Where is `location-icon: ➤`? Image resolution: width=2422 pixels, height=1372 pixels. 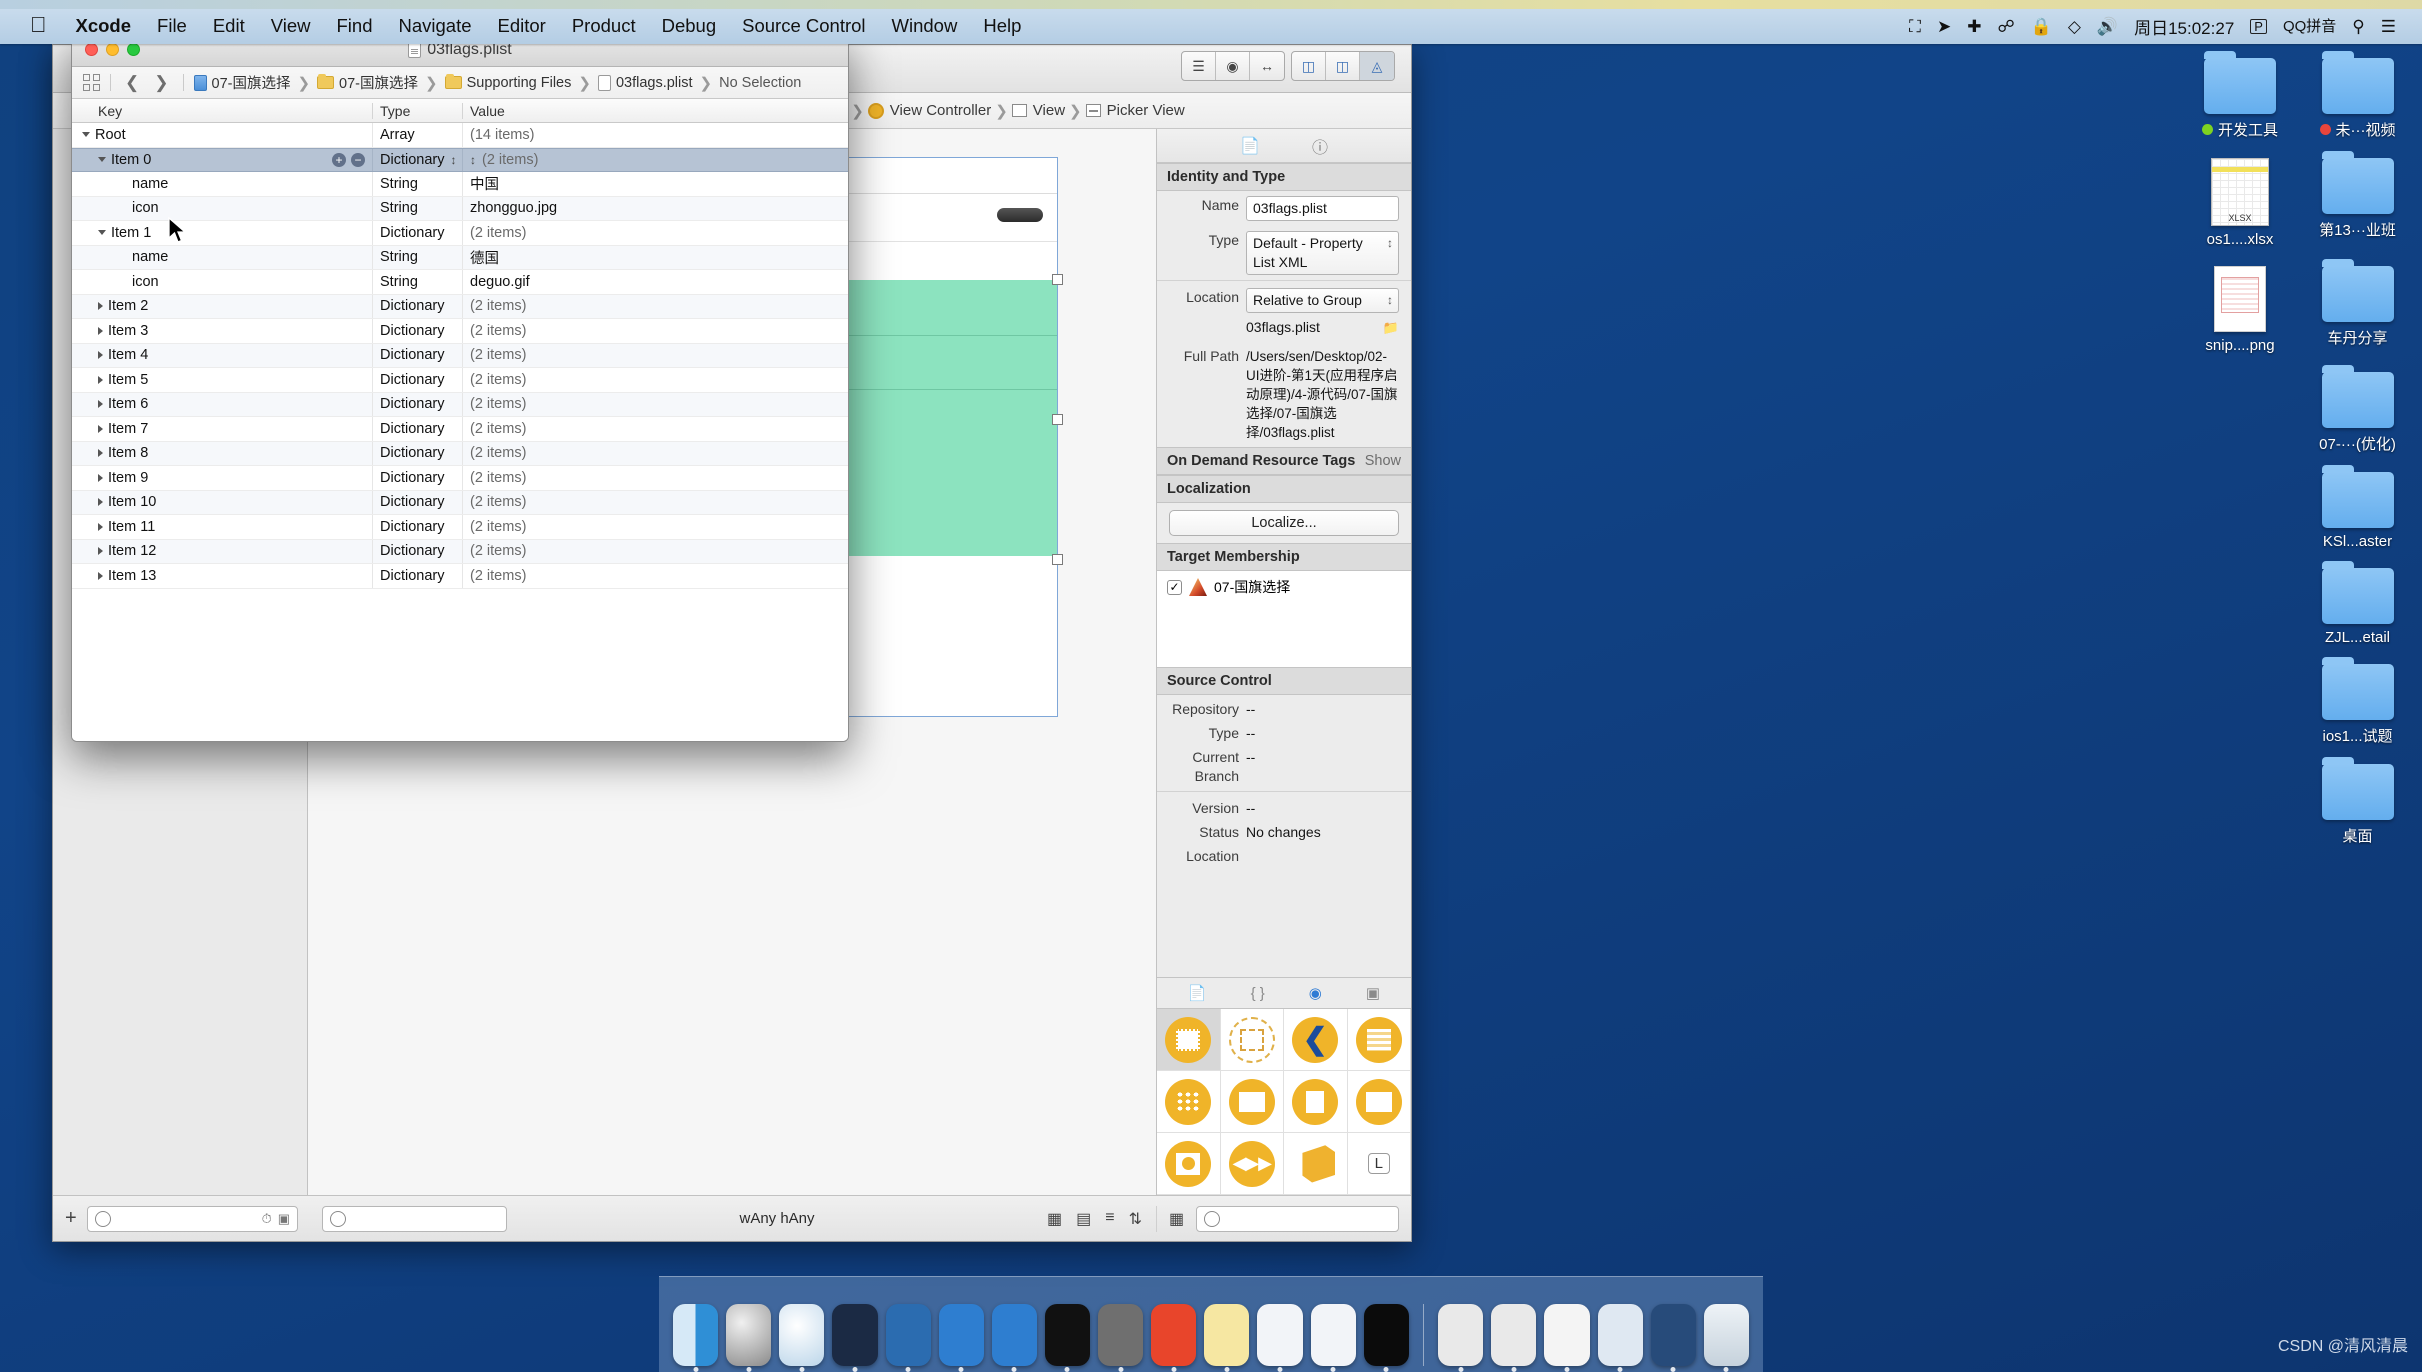 location-icon: ➤ is located at coordinates (1944, 26).